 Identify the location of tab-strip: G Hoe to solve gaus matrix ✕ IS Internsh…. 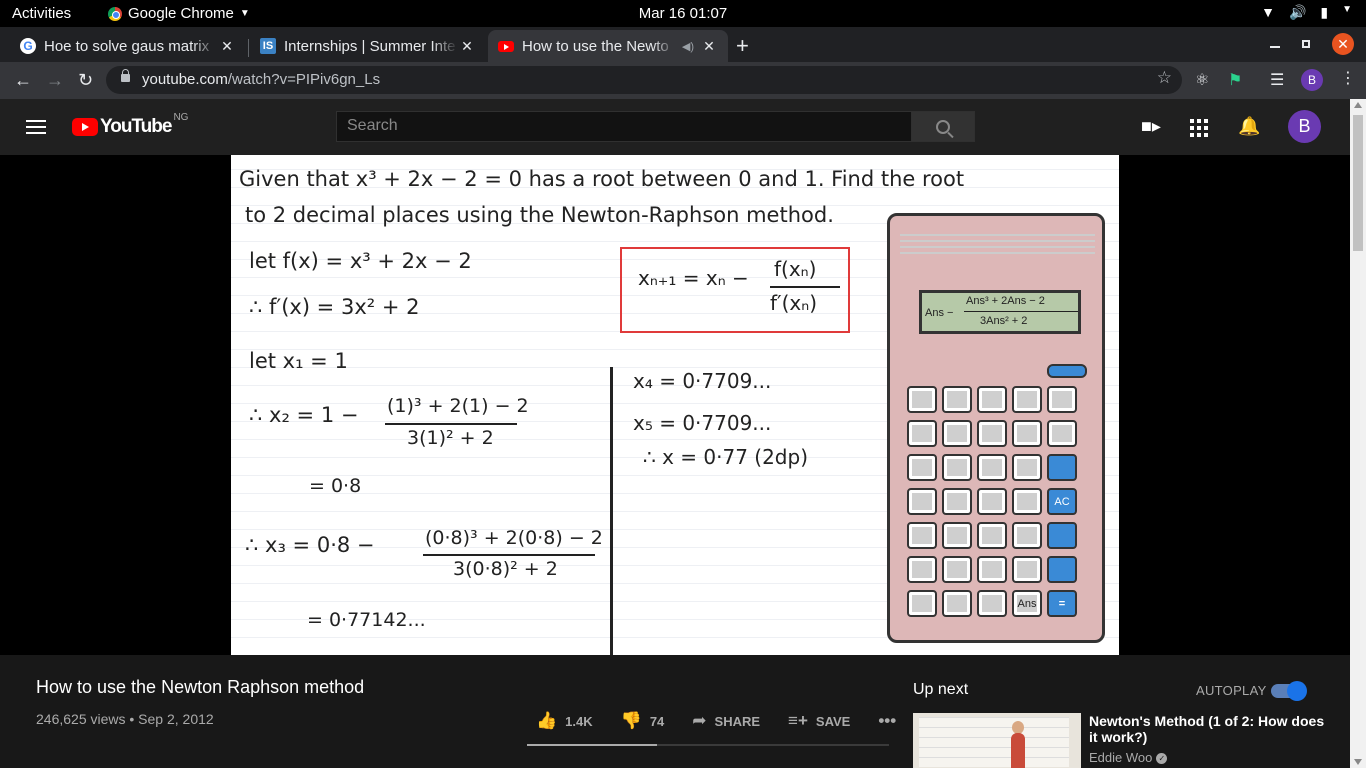
(683, 44).